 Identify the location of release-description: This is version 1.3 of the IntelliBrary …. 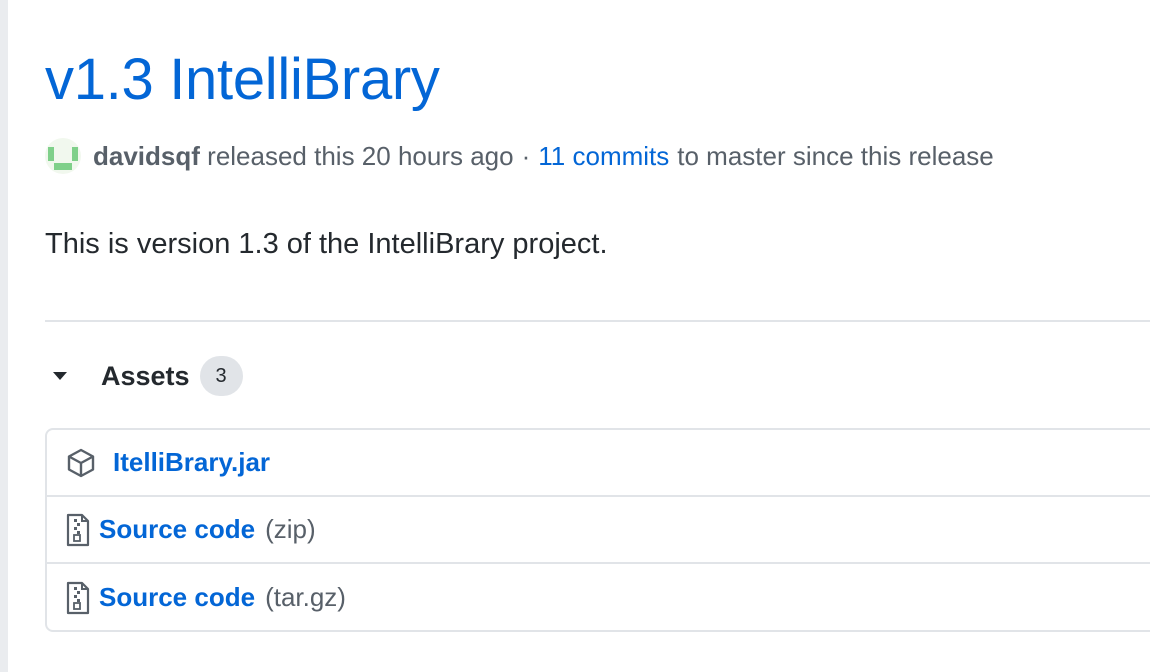
(326, 244).